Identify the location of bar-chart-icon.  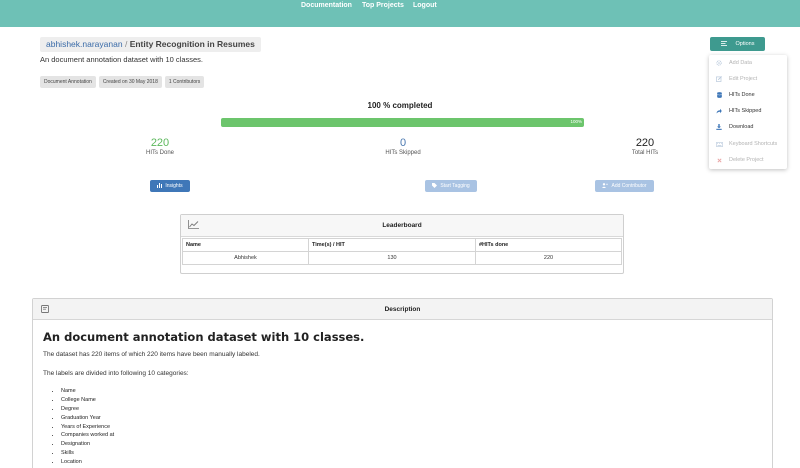
(160, 186).